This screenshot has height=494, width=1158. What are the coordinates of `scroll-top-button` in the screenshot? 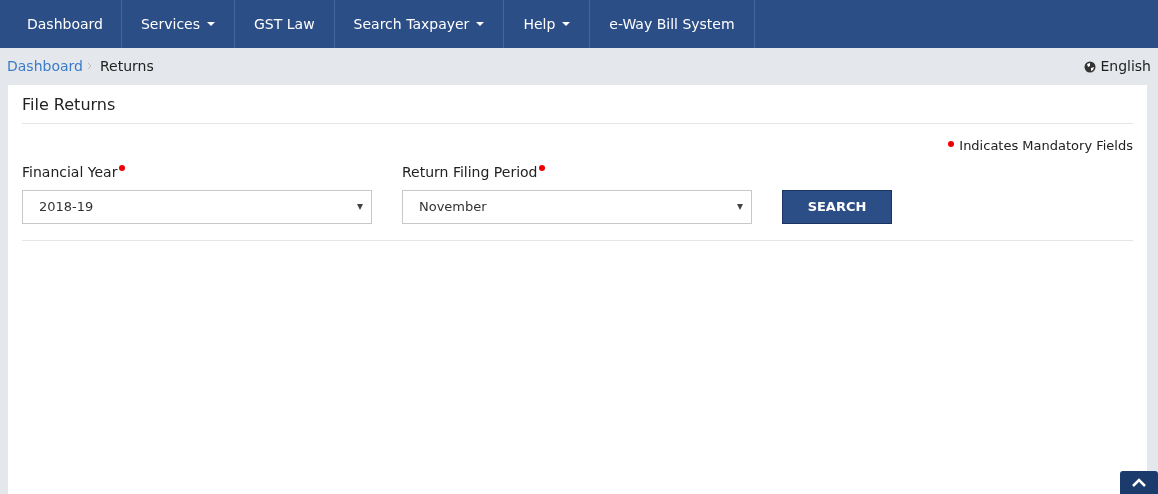 It's located at (1139, 482).